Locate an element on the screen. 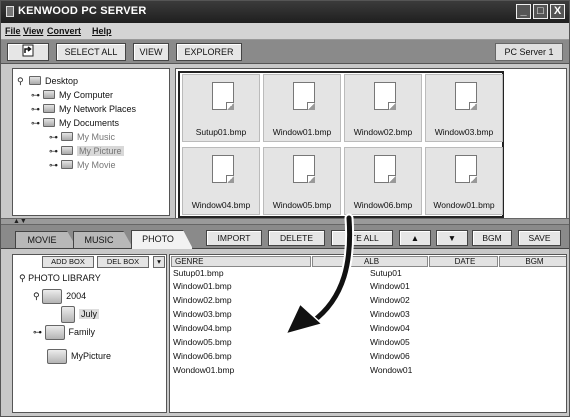 The width and height of the screenshot is (570, 417). table-row: Window06.bmp Window06 is located at coordinates (368, 356).